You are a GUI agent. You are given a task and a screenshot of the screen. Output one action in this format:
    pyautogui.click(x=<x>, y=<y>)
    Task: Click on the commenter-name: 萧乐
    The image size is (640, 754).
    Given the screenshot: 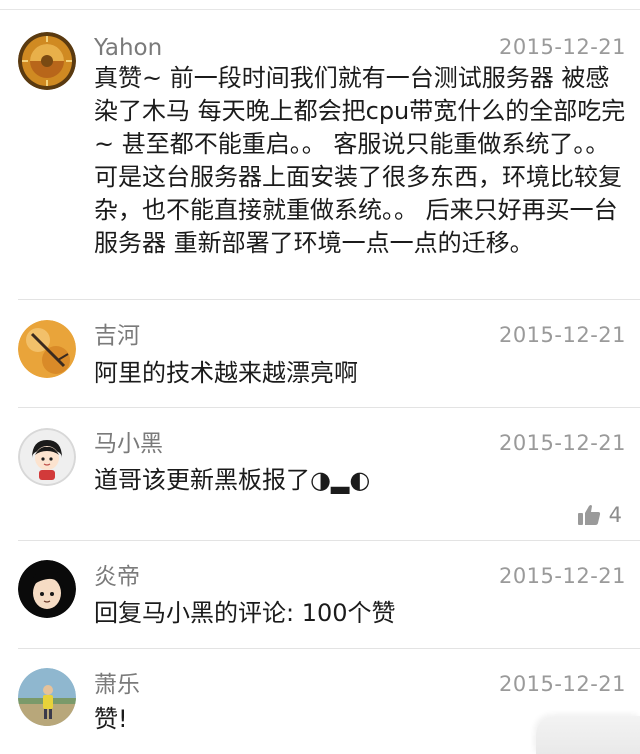 What is the action you would take?
    pyautogui.click(x=117, y=685)
    